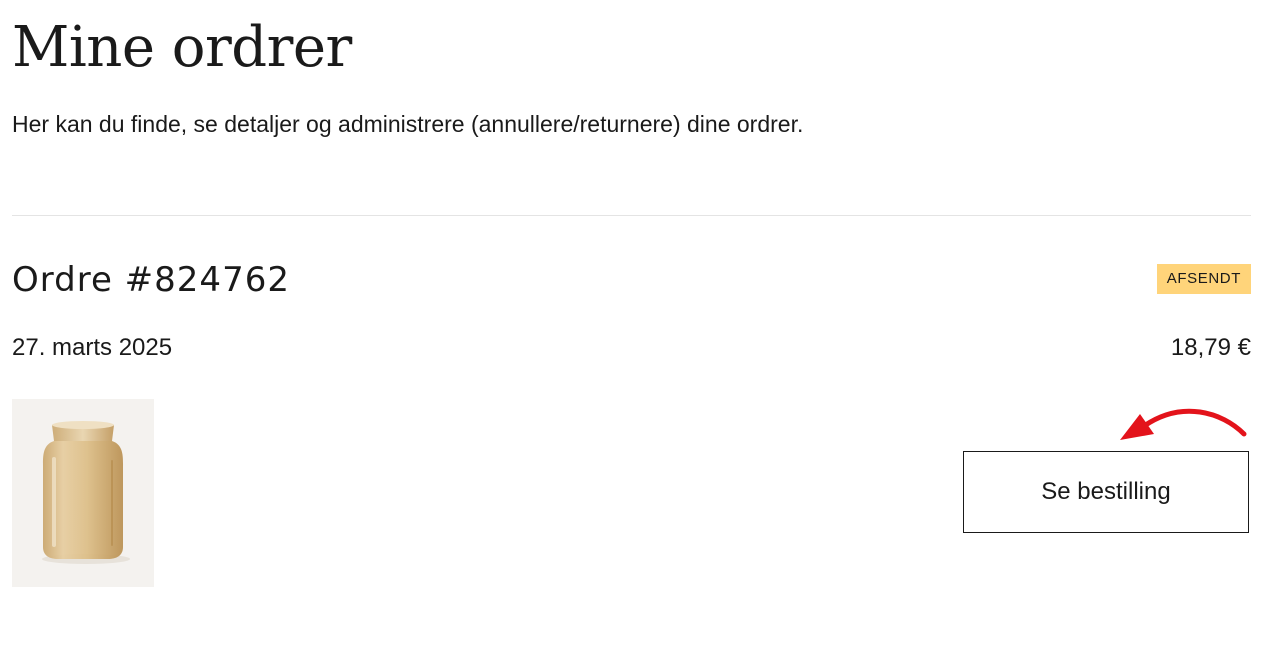  What do you see at coordinates (1106, 492) in the screenshot?
I see `view-order-button: Se bestilling` at bounding box center [1106, 492].